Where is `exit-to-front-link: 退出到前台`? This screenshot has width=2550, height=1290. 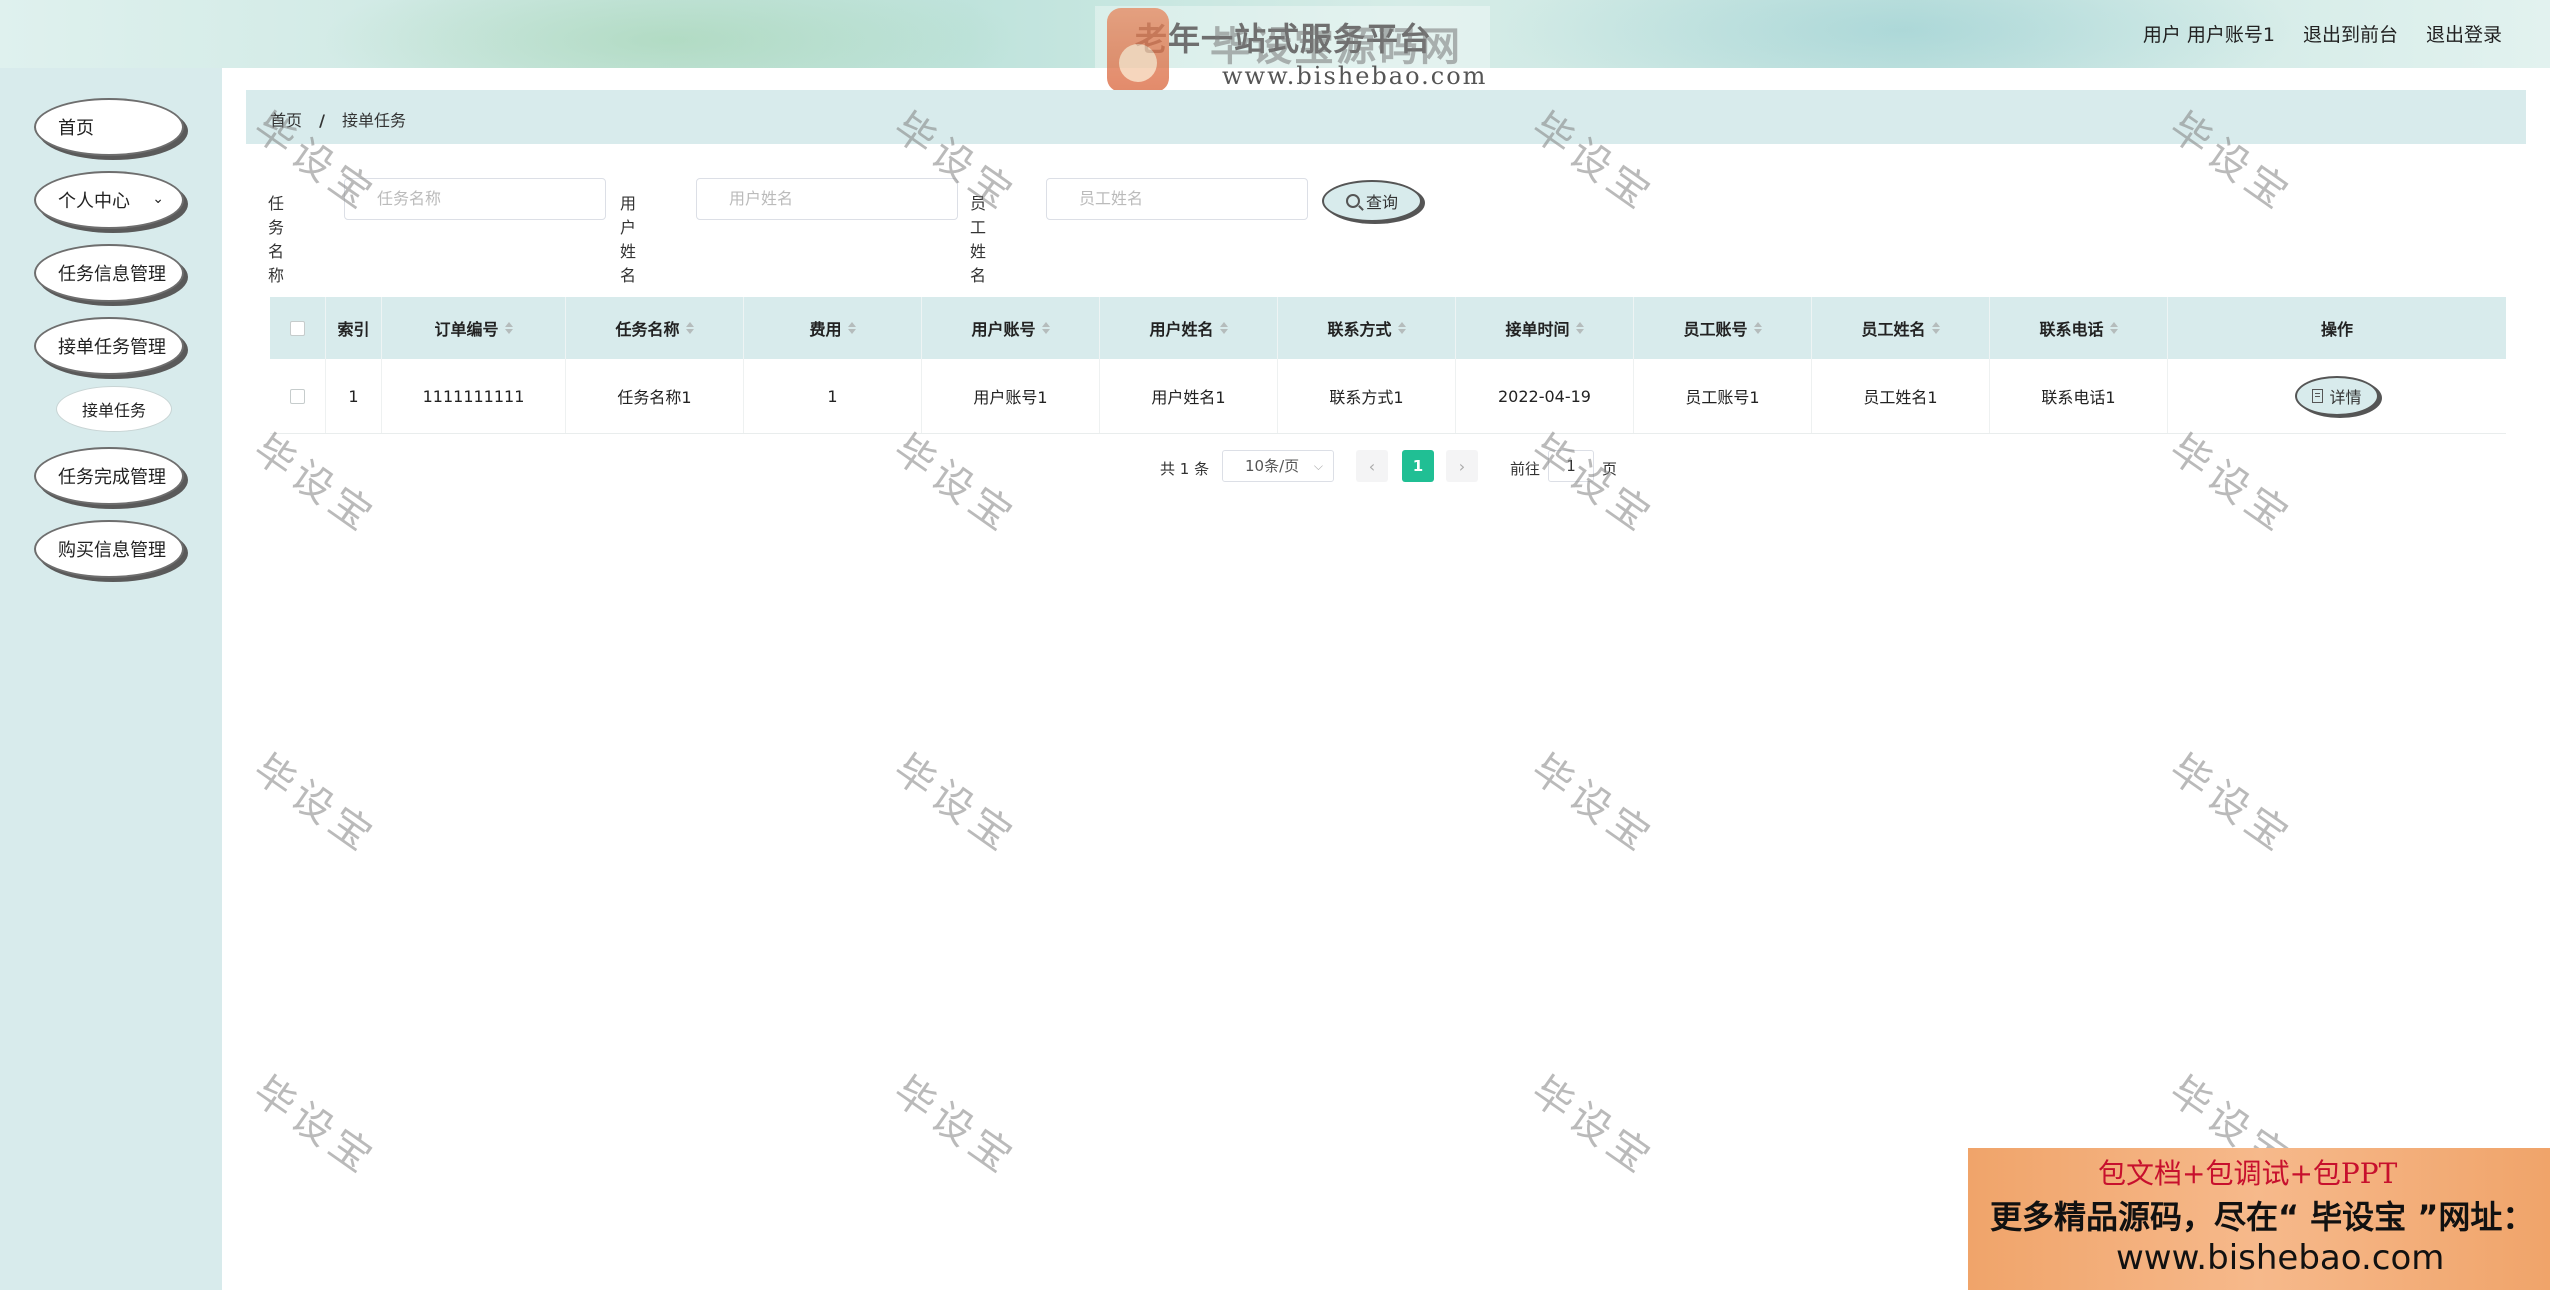 exit-to-front-link: 退出到前台 is located at coordinates (2350, 33).